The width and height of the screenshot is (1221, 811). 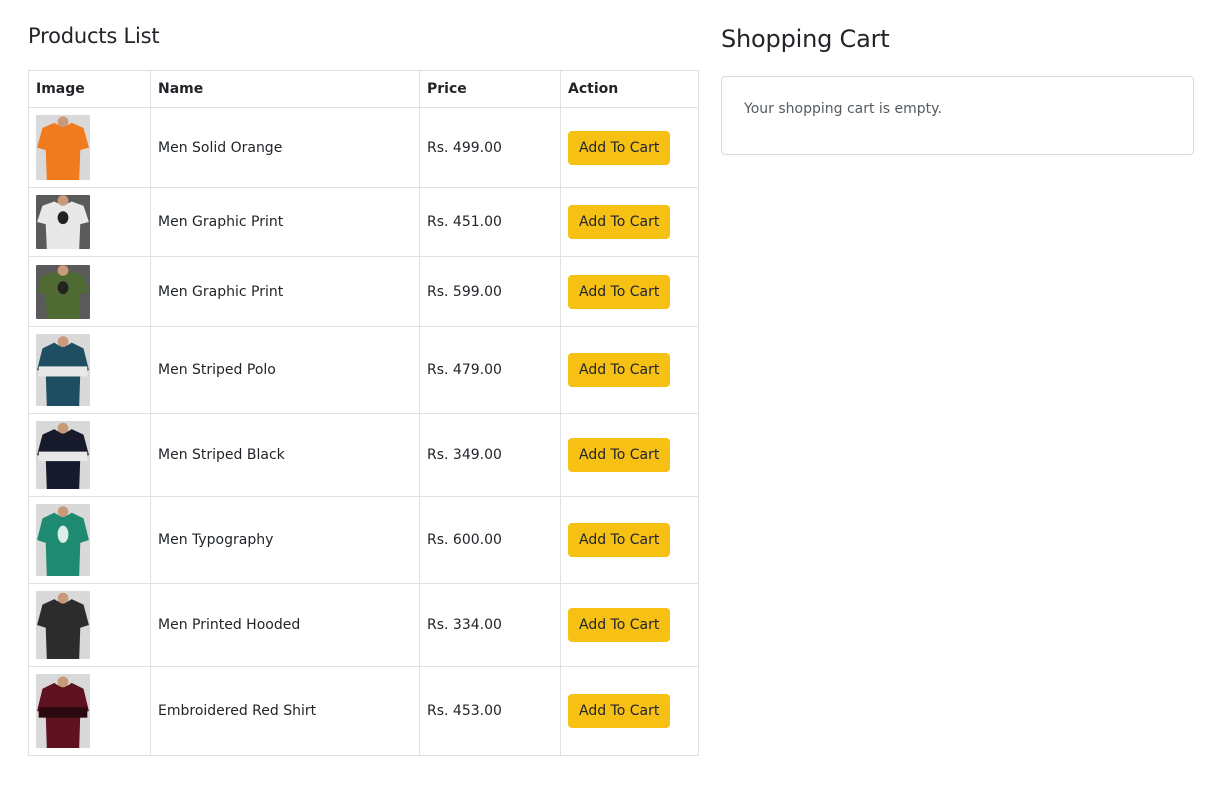 I want to click on table-row: Men Graphic Print Rs. 451.00 Add To Cart, so click(x=363, y=222).